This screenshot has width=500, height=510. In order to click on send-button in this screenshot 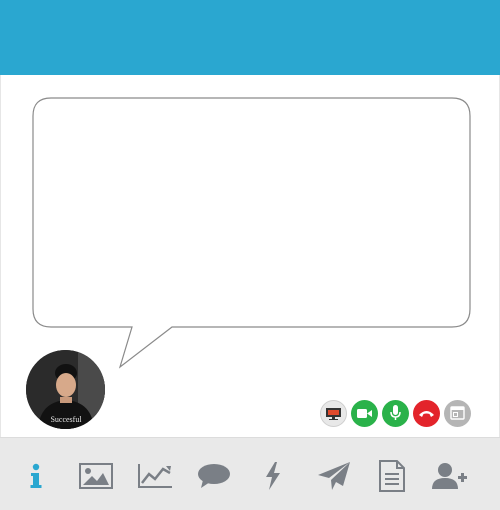, I will do `click(334, 476)`.